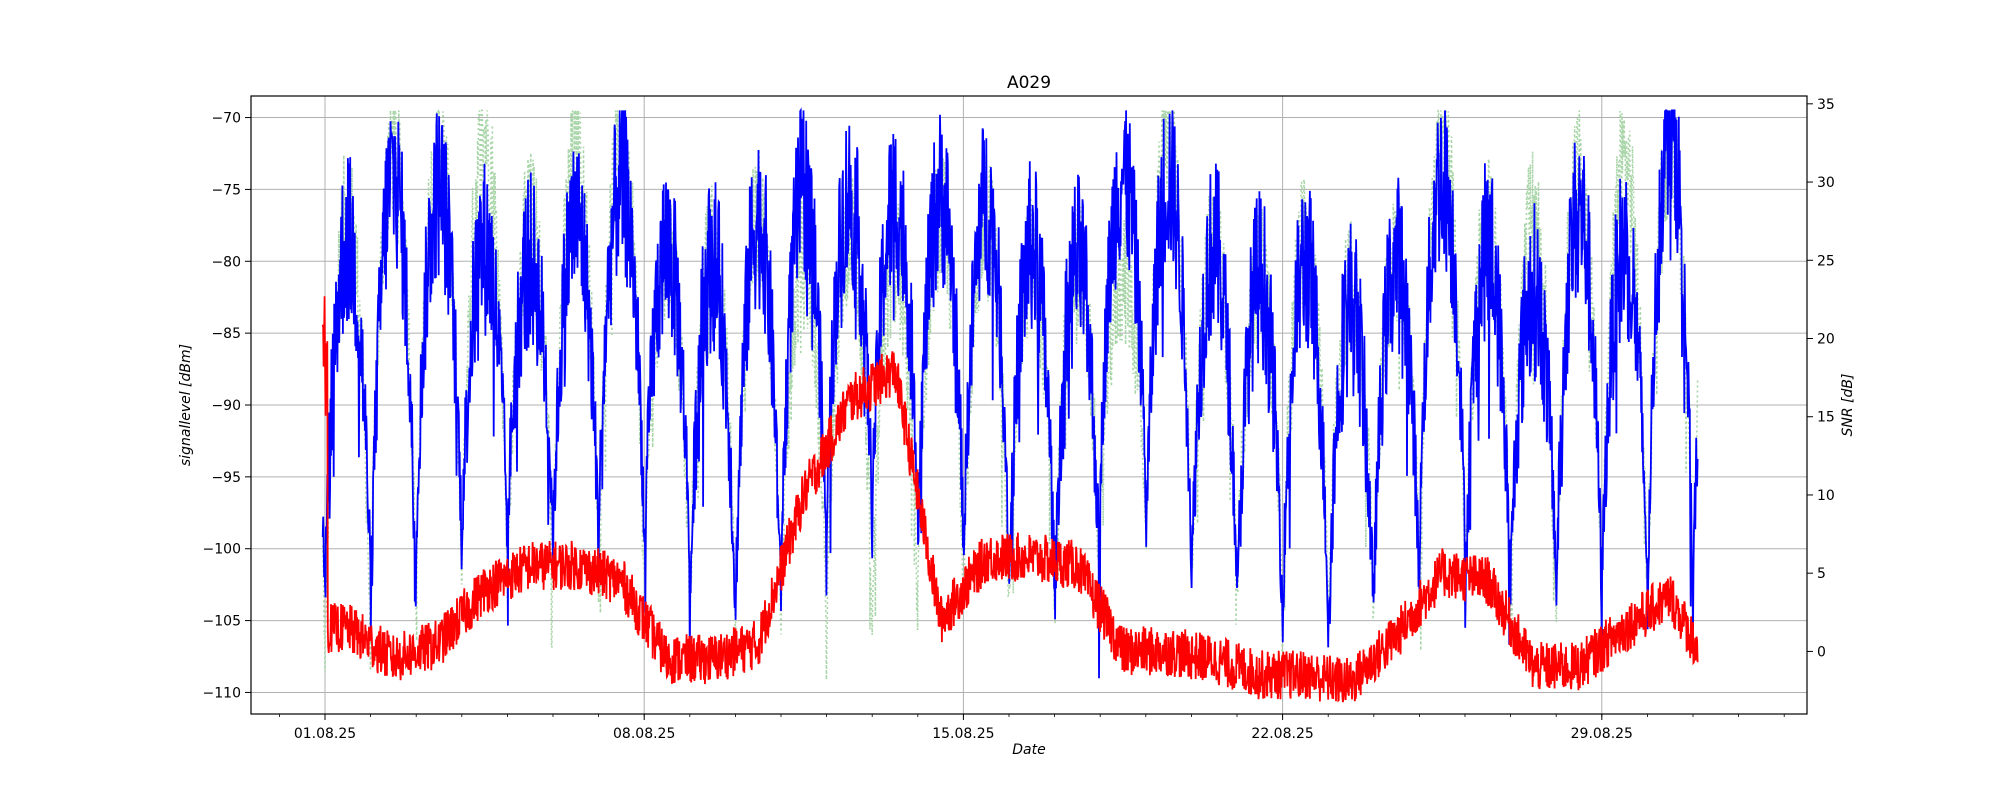 The height and width of the screenshot is (800, 2000). I want to click on x-axis-title: Date, so click(1028, 750).